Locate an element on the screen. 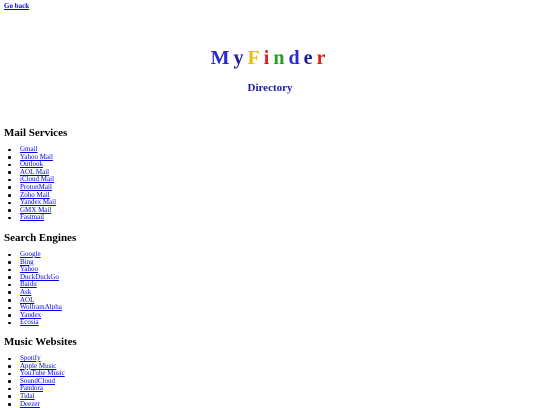 The width and height of the screenshot is (540, 408). section-heading: Search Engines is located at coordinates (40, 238).